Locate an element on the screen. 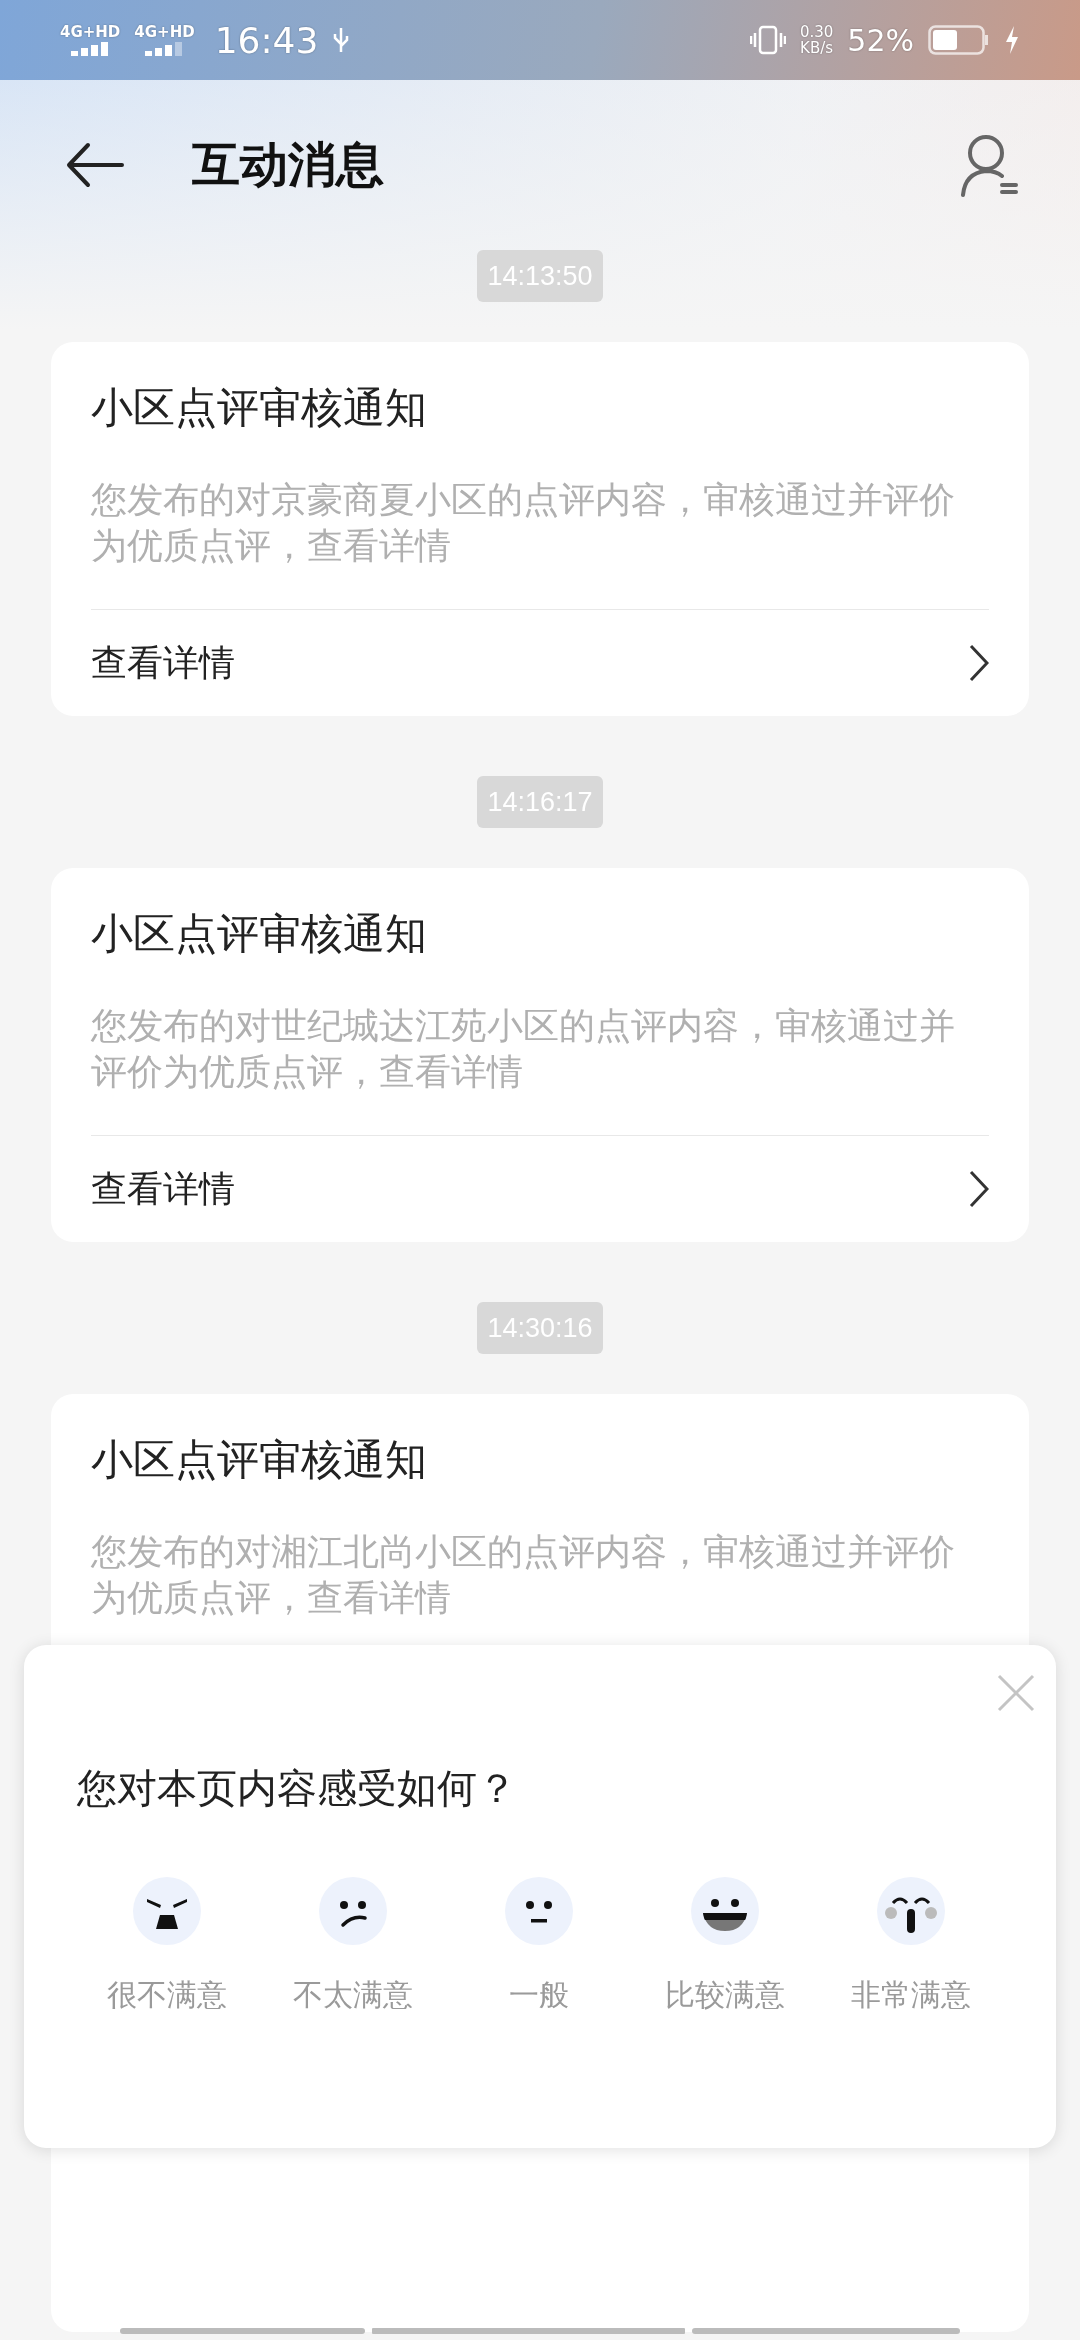 This screenshot has height=2340, width=1080. message-body: 您发布的对京豪商夏小区的点评内容，审核通过并评价为优质点评，查看详情 is located at coordinates (523, 523).